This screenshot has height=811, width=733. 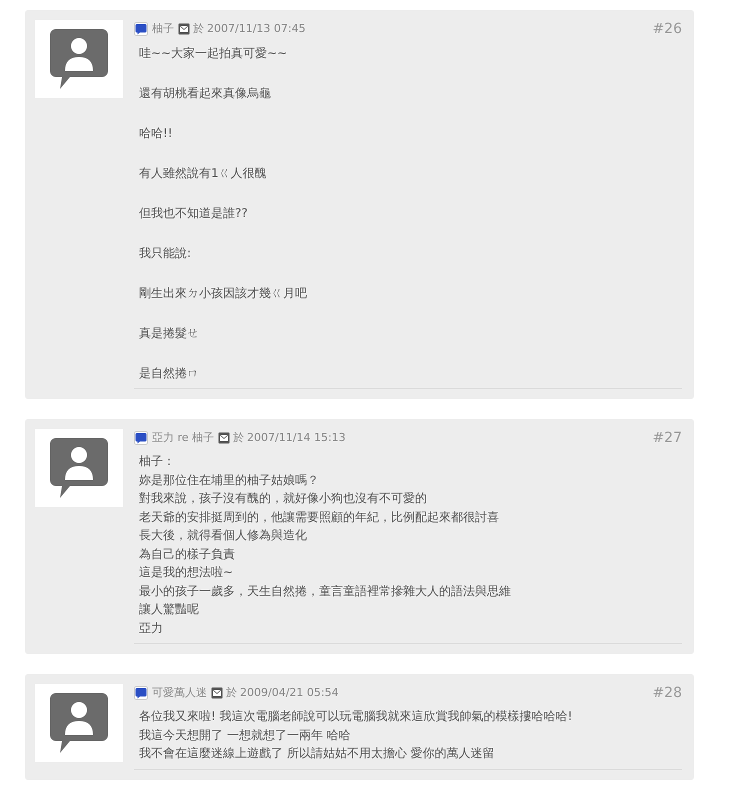 I want to click on post-text-line: 為自己的樣子負責, so click(x=187, y=554).